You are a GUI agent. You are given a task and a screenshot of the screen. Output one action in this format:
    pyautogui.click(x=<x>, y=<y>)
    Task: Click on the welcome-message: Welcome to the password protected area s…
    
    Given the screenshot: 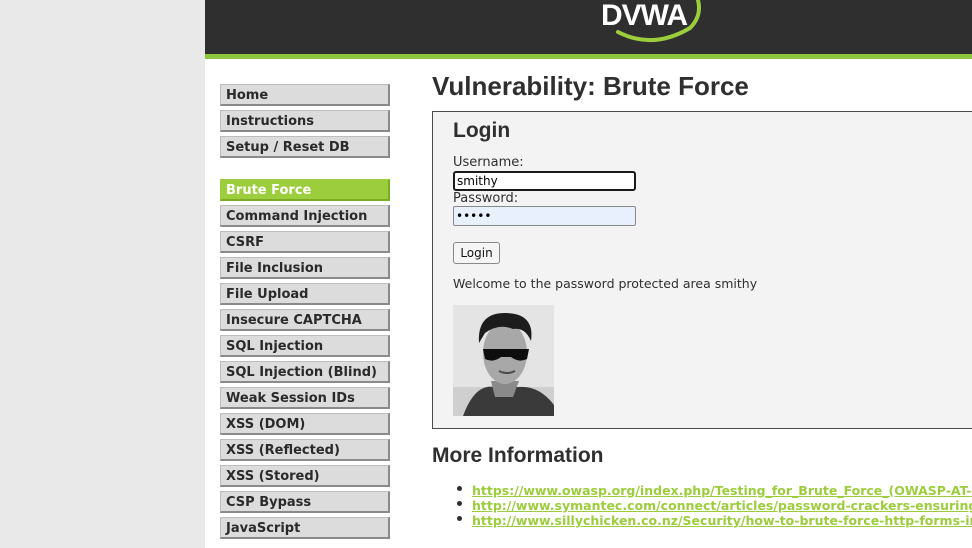 What is the action you would take?
    pyautogui.click(x=605, y=283)
    